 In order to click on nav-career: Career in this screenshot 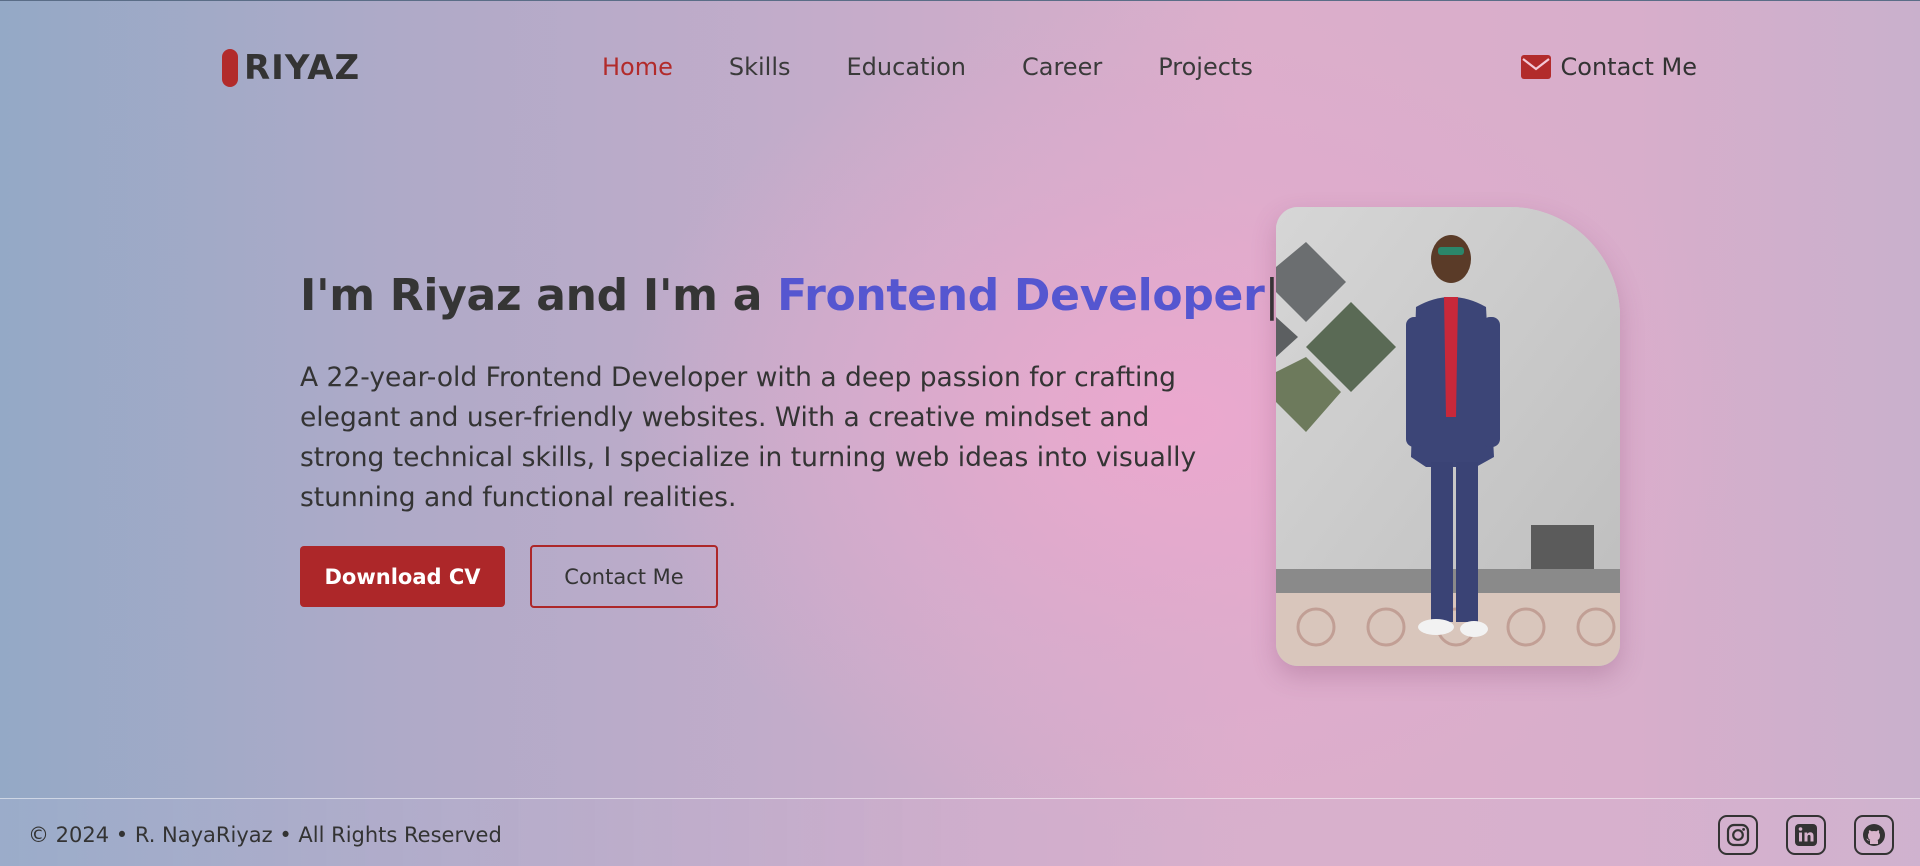, I will do `click(1062, 67)`.